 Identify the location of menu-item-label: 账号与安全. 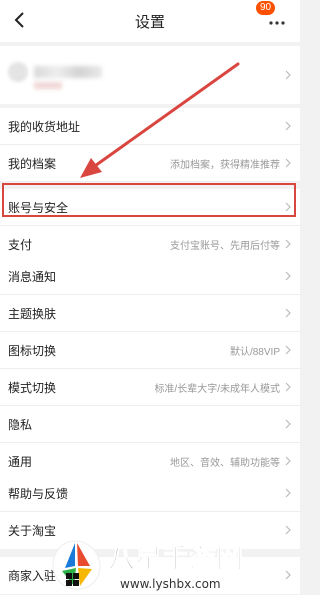
(38, 207).